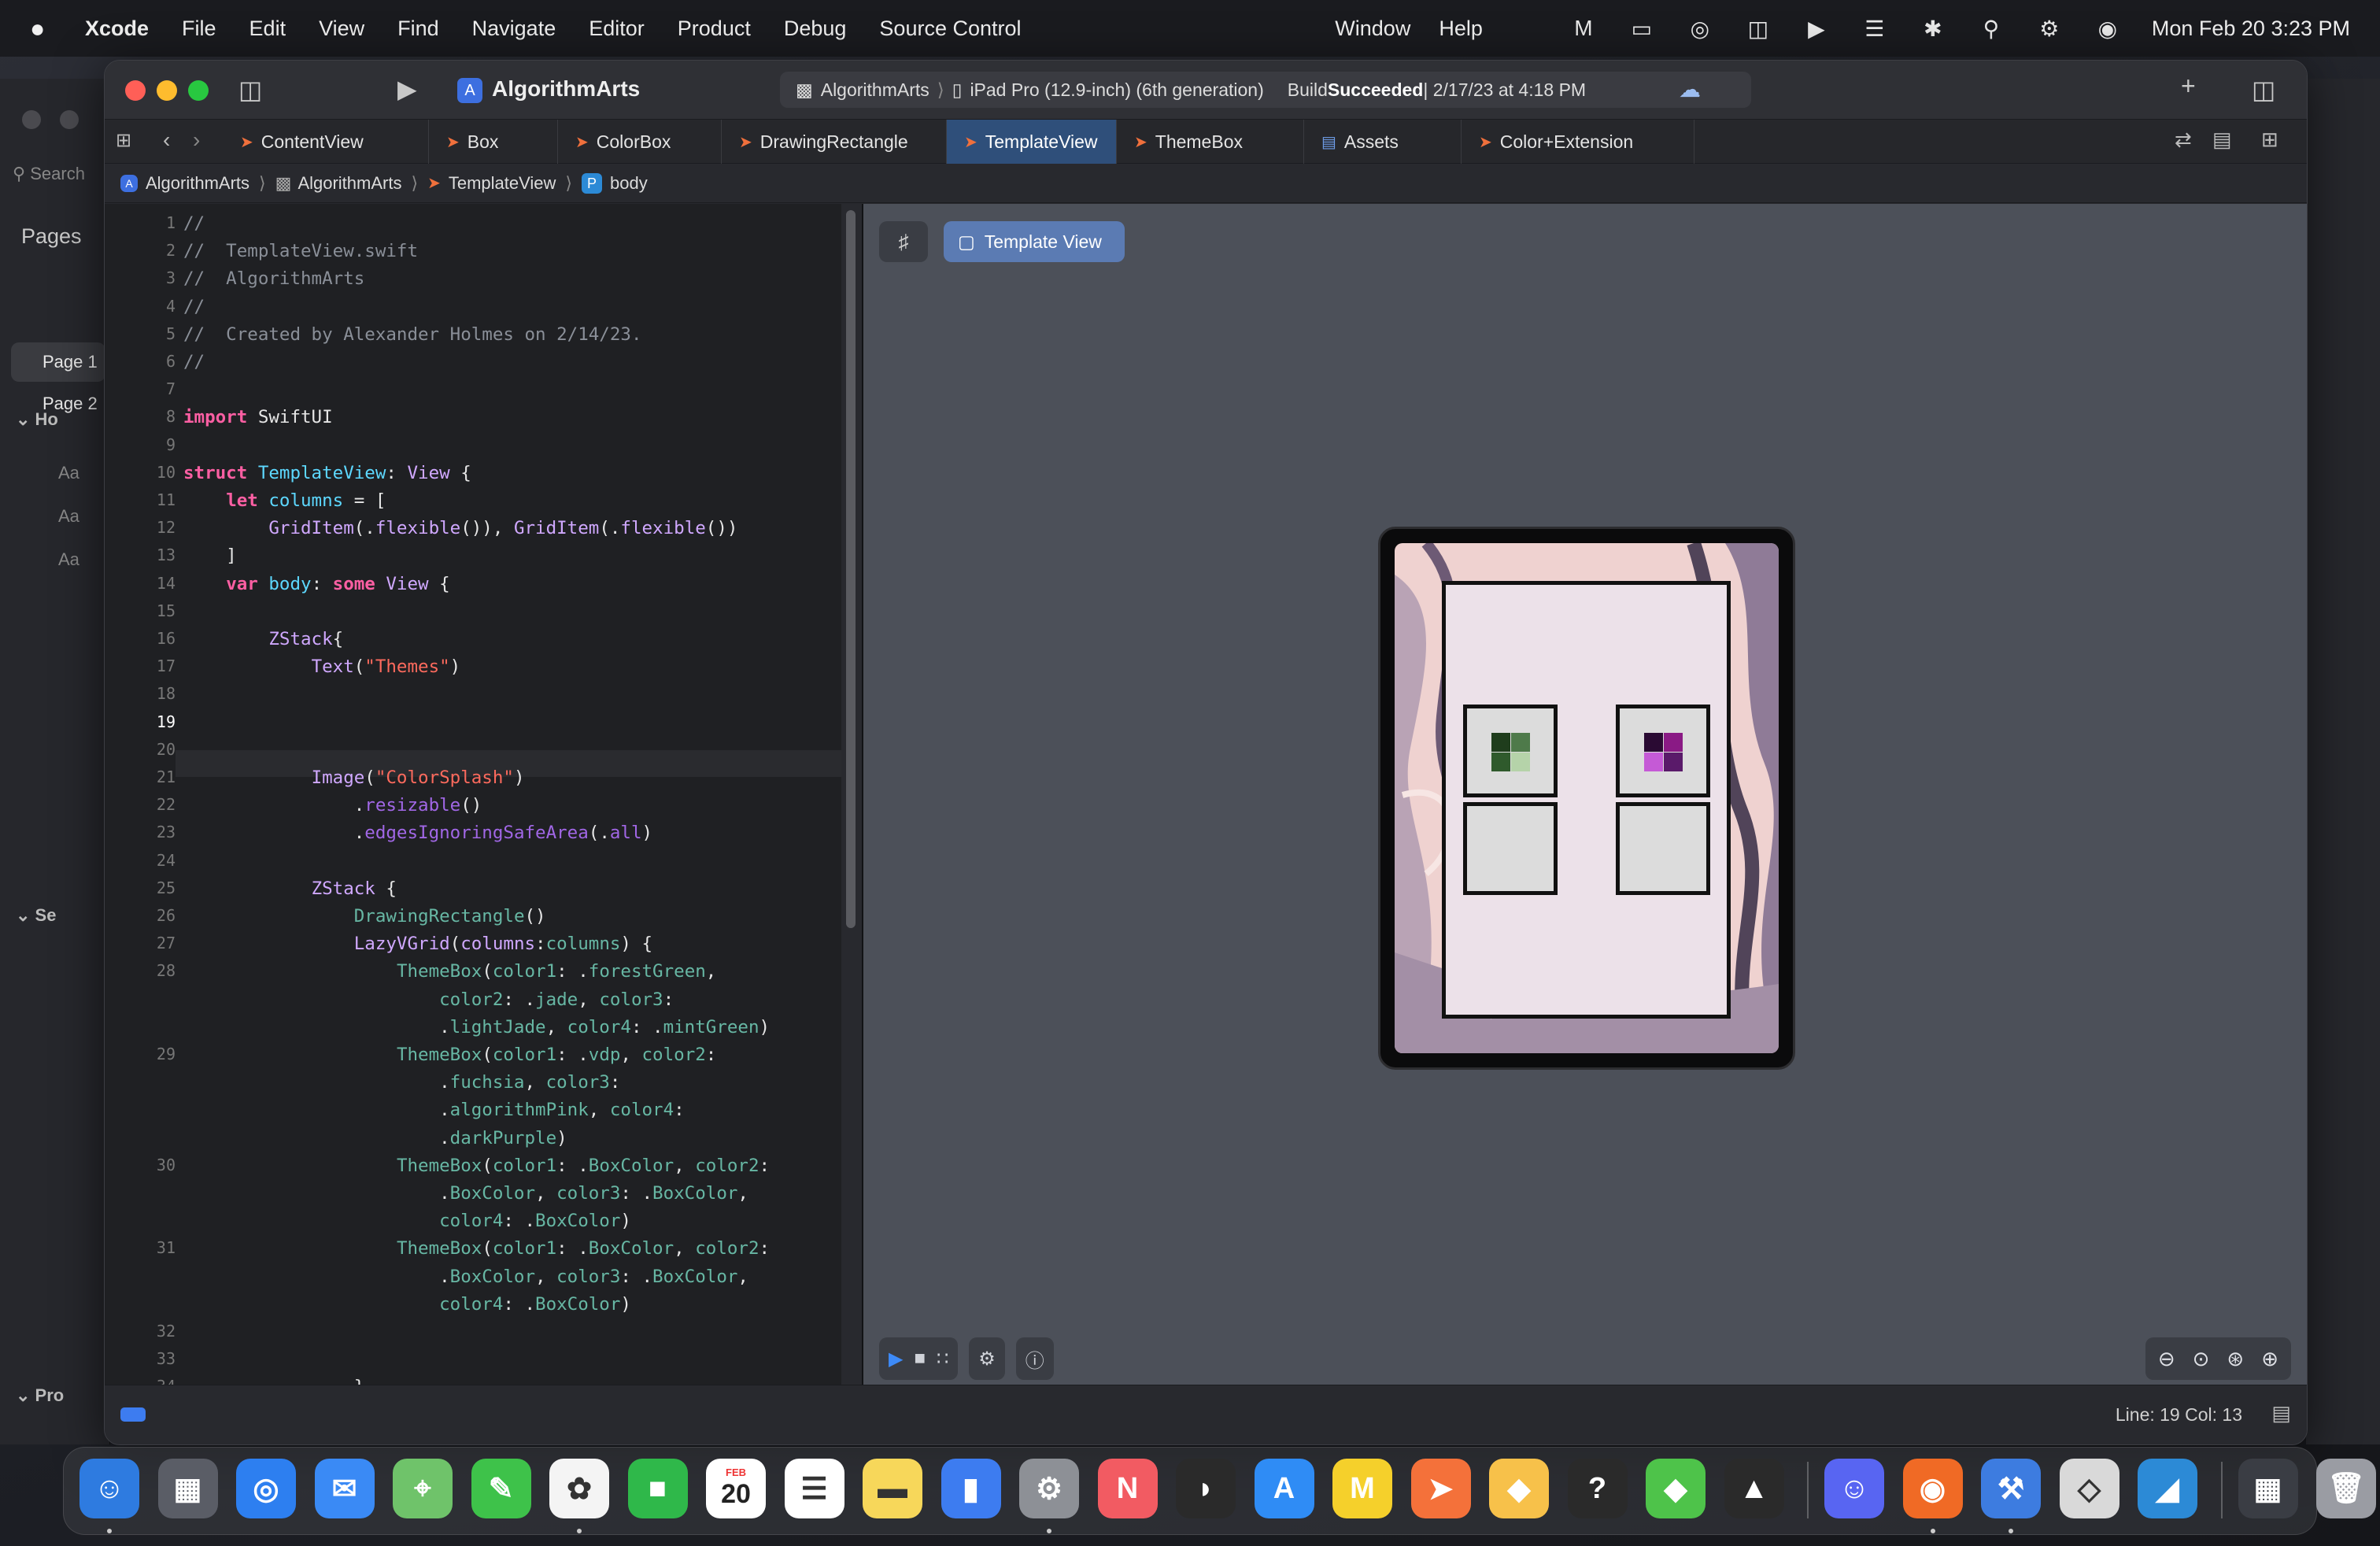 The width and height of the screenshot is (2380, 1546). Describe the element at coordinates (920, 1359) in the screenshot. I see `selectable-mode-icon: ■` at that location.